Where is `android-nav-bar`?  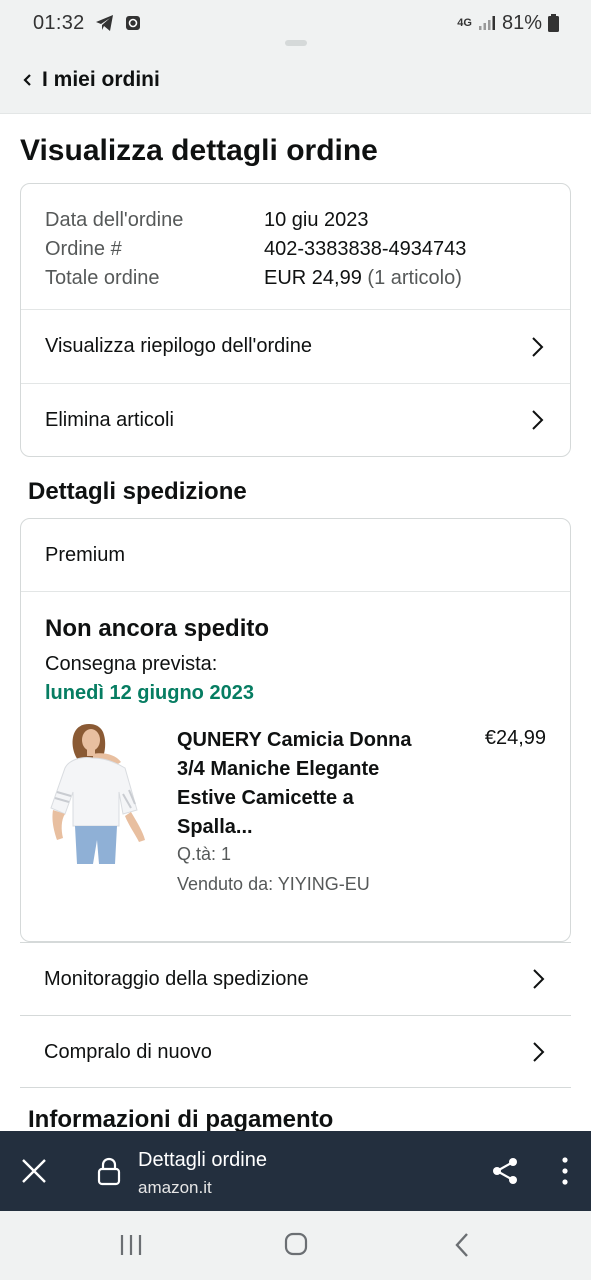
android-nav-bar is located at coordinates (295, 1245).